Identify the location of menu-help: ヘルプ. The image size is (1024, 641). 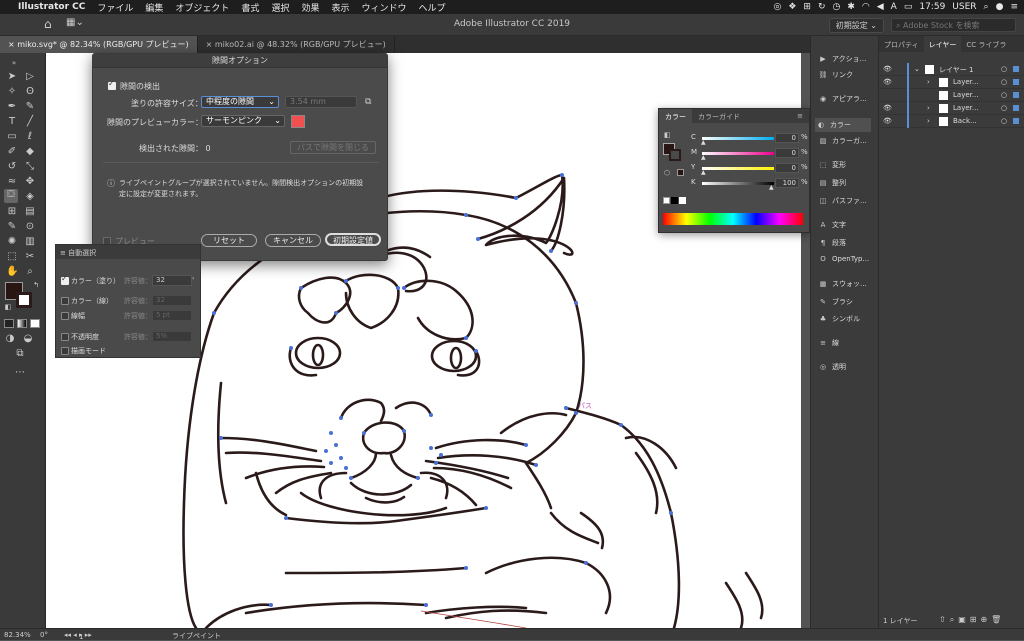
(432, 7).